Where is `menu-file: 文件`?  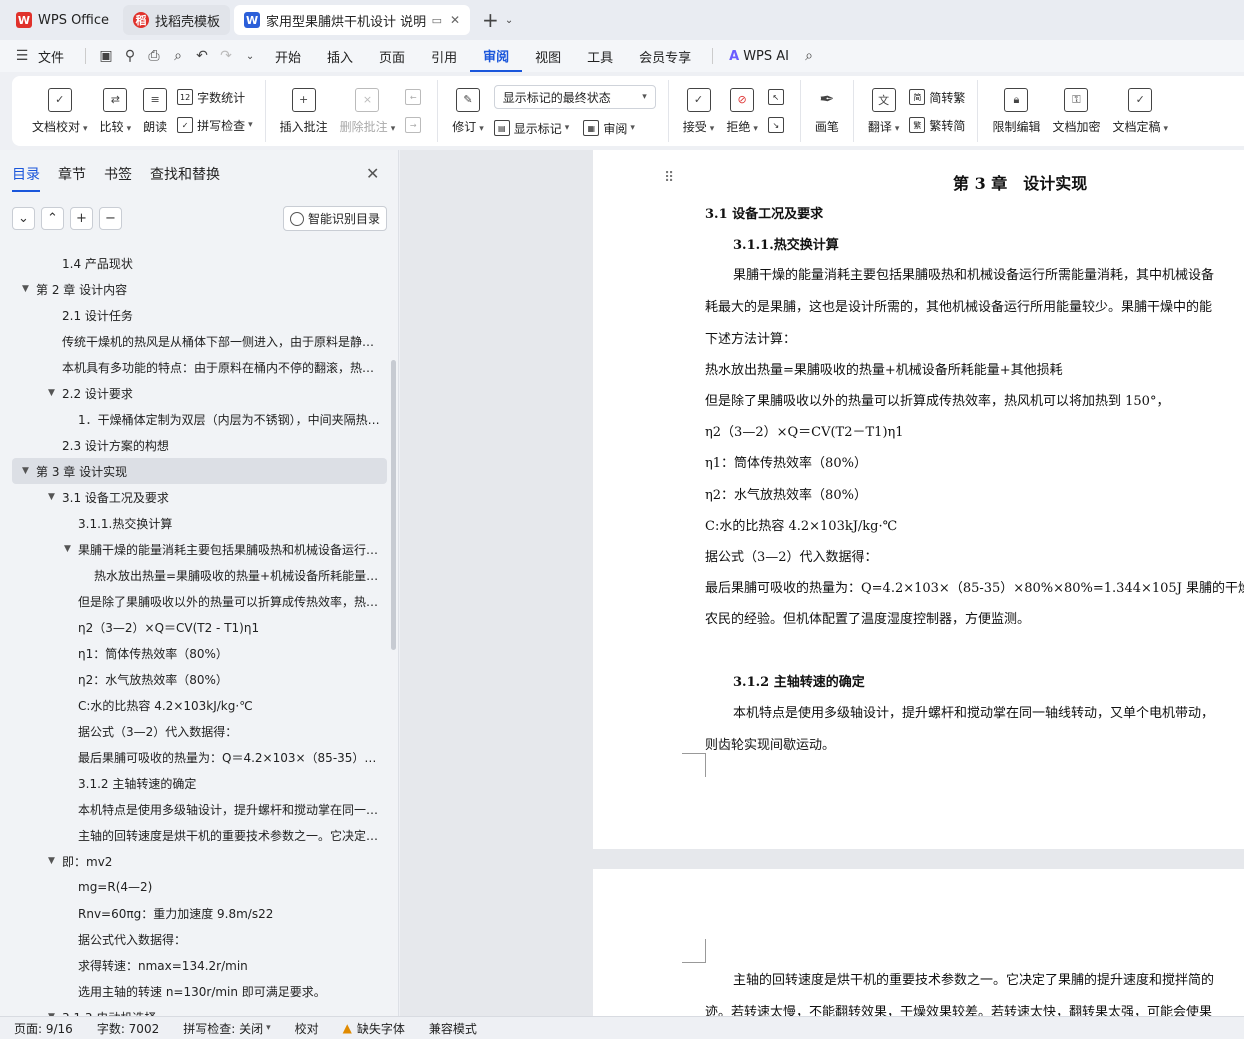
menu-file: 文件 is located at coordinates (55, 56).